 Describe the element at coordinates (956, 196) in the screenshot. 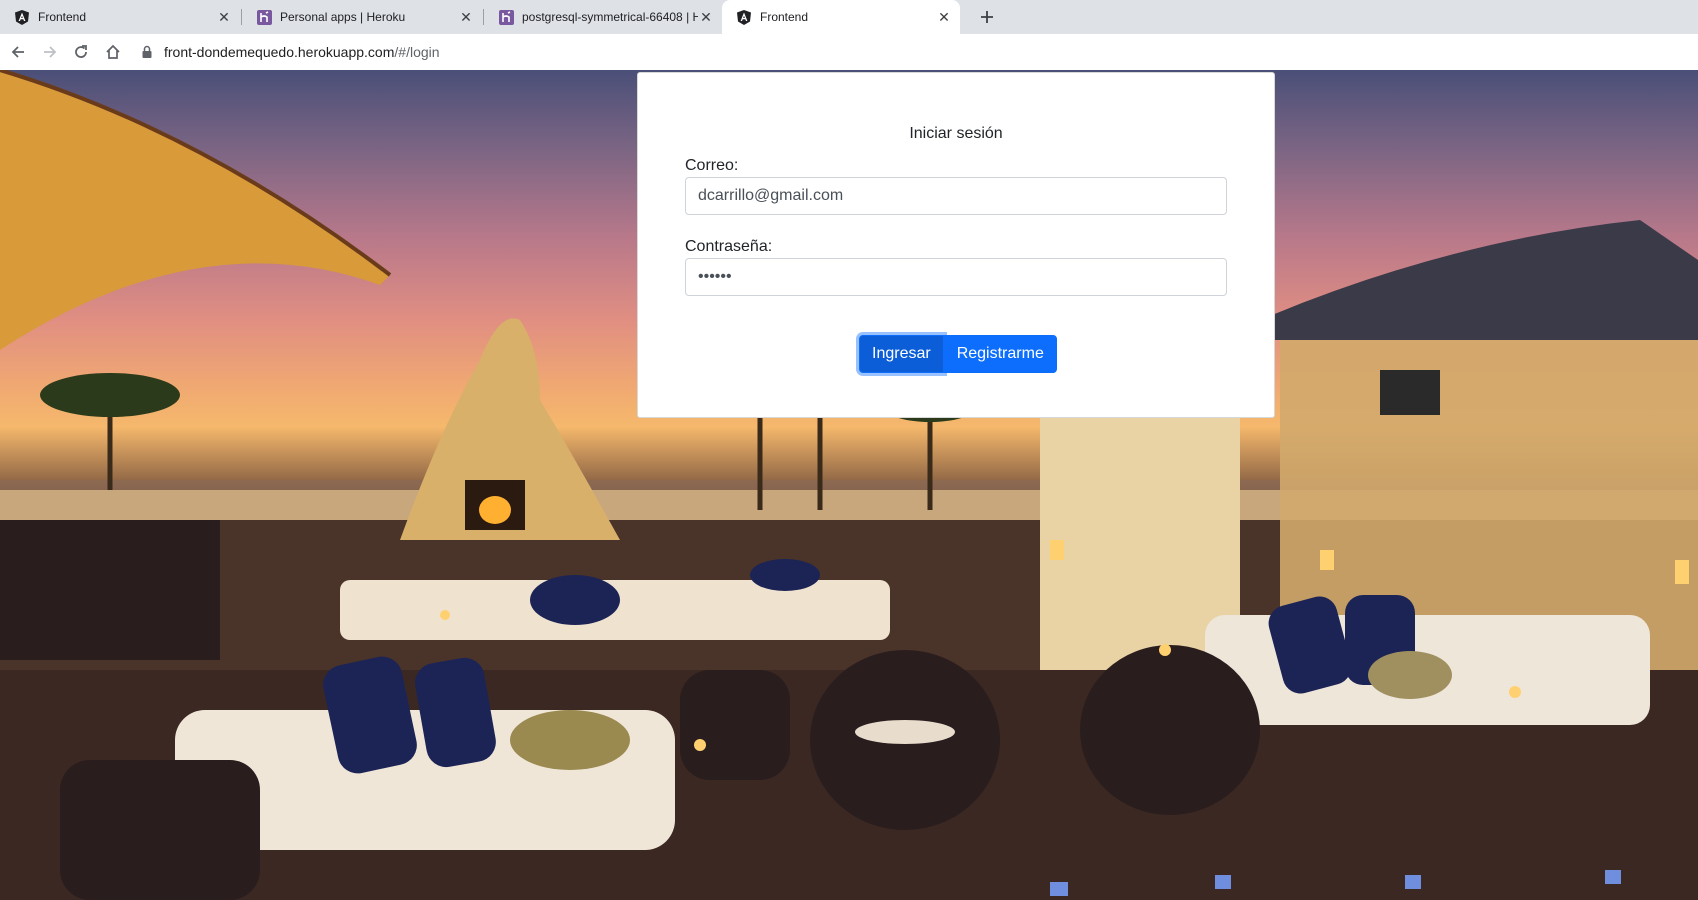

I see `email-field: dcarrillo@gmail.com` at that location.